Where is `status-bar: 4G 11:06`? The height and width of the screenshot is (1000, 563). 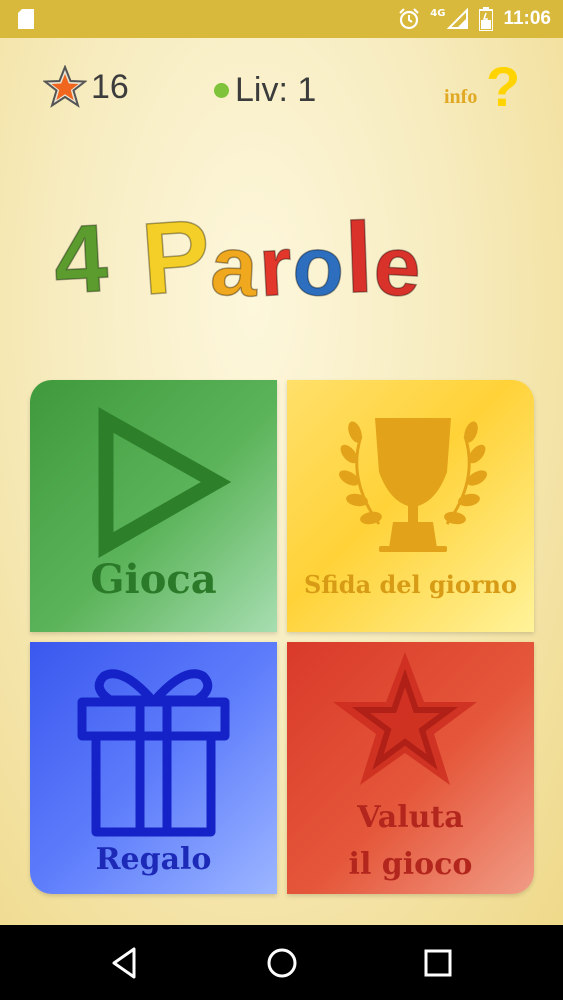 status-bar: 4G 11:06 is located at coordinates (281, 19).